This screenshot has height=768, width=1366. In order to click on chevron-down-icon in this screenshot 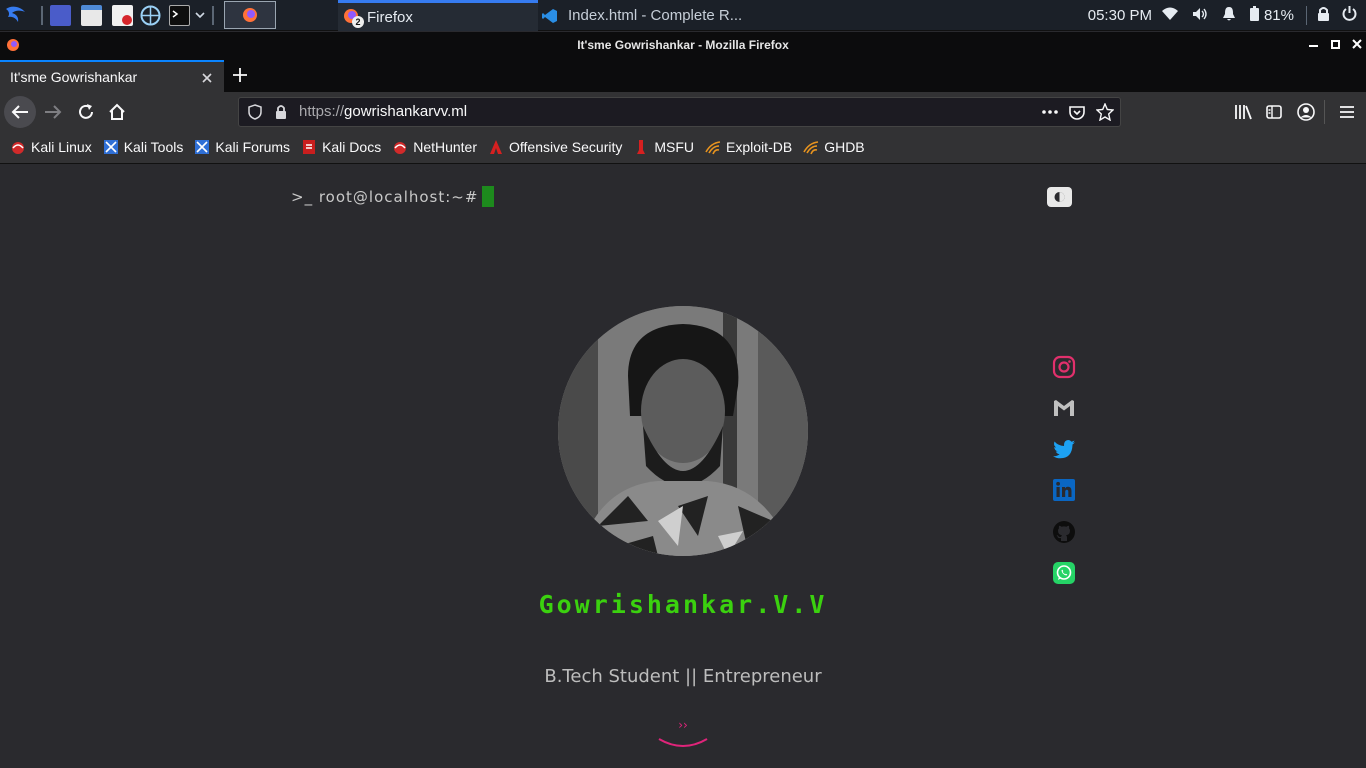, I will do `click(200, 15)`.